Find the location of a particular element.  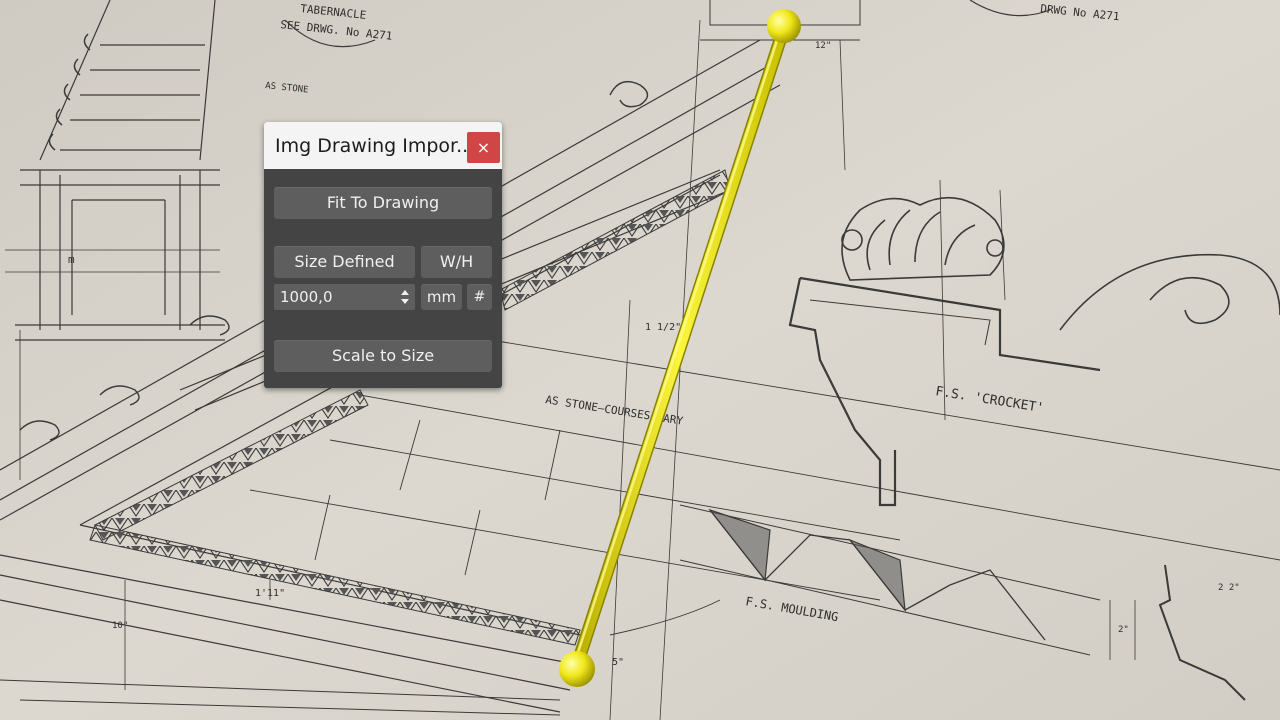

size-value-spinner: 1000,0 is located at coordinates (344, 297).